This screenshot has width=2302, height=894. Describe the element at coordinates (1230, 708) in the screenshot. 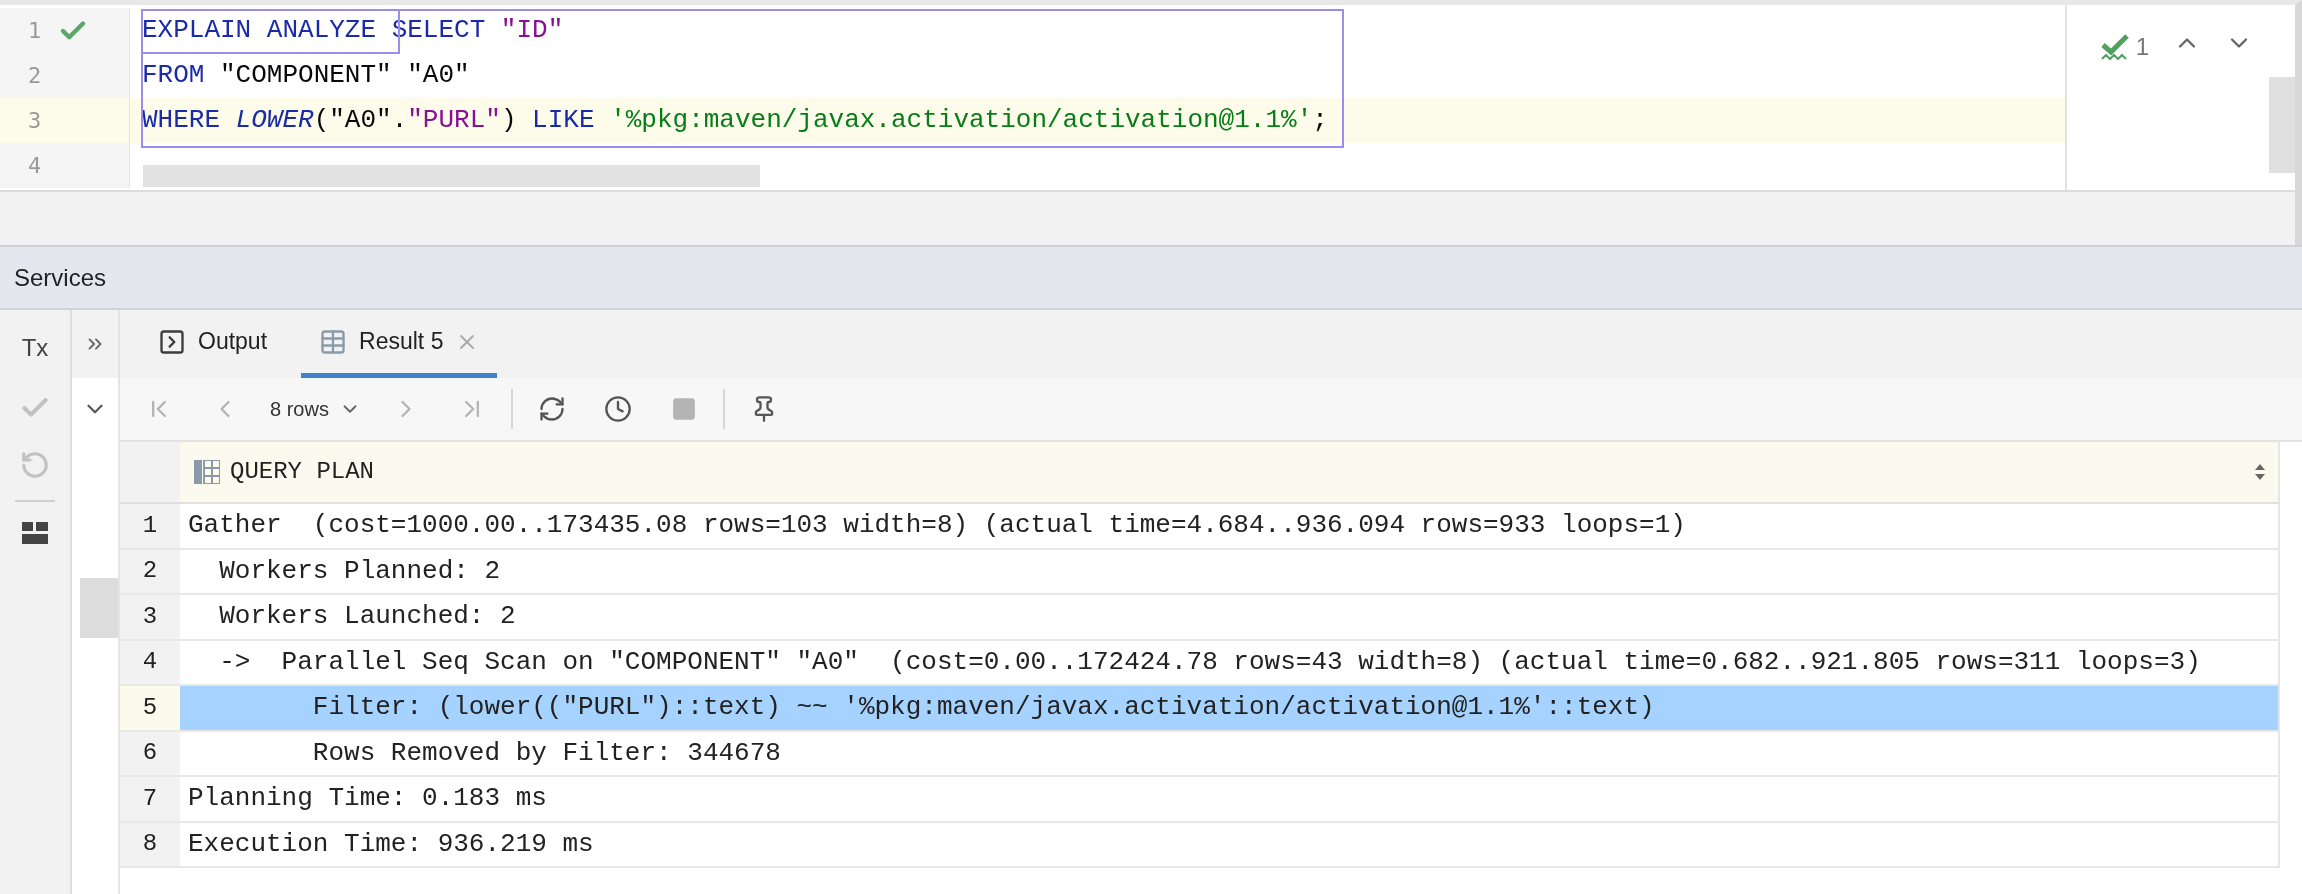

I see `table-cell: Filter: (lower(("PURL")::text) ~~ '%pkg:maven/javax.activation/activation@1.1%'::text)` at that location.